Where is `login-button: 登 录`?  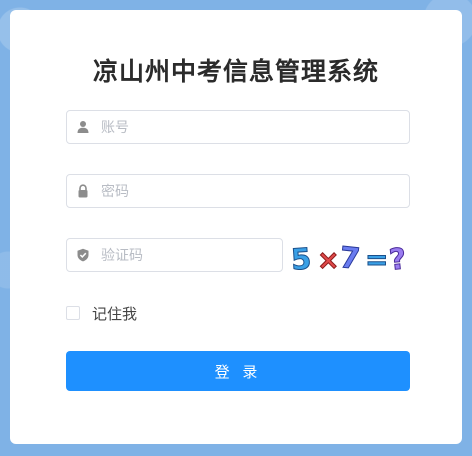
login-button: 登 录 is located at coordinates (238, 371).